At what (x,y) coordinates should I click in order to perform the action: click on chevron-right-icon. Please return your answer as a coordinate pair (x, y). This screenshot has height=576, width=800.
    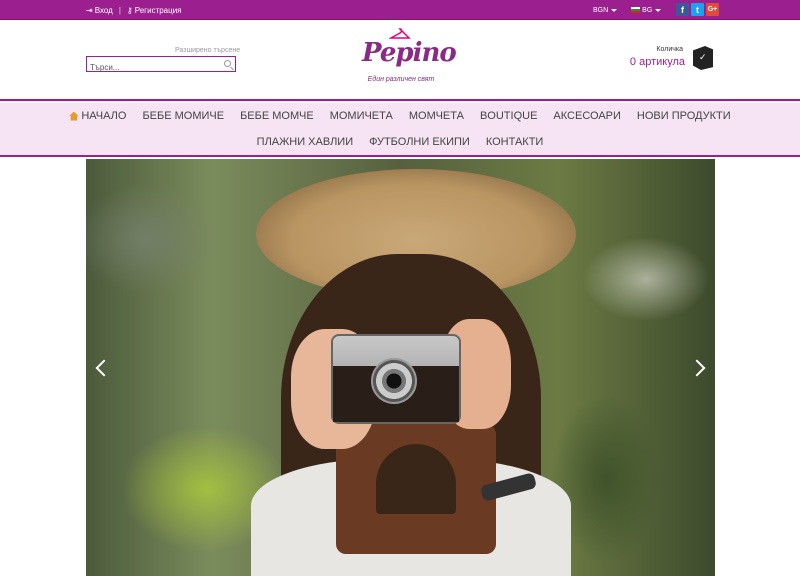
    Looking at the image, I should click on (700, 368).